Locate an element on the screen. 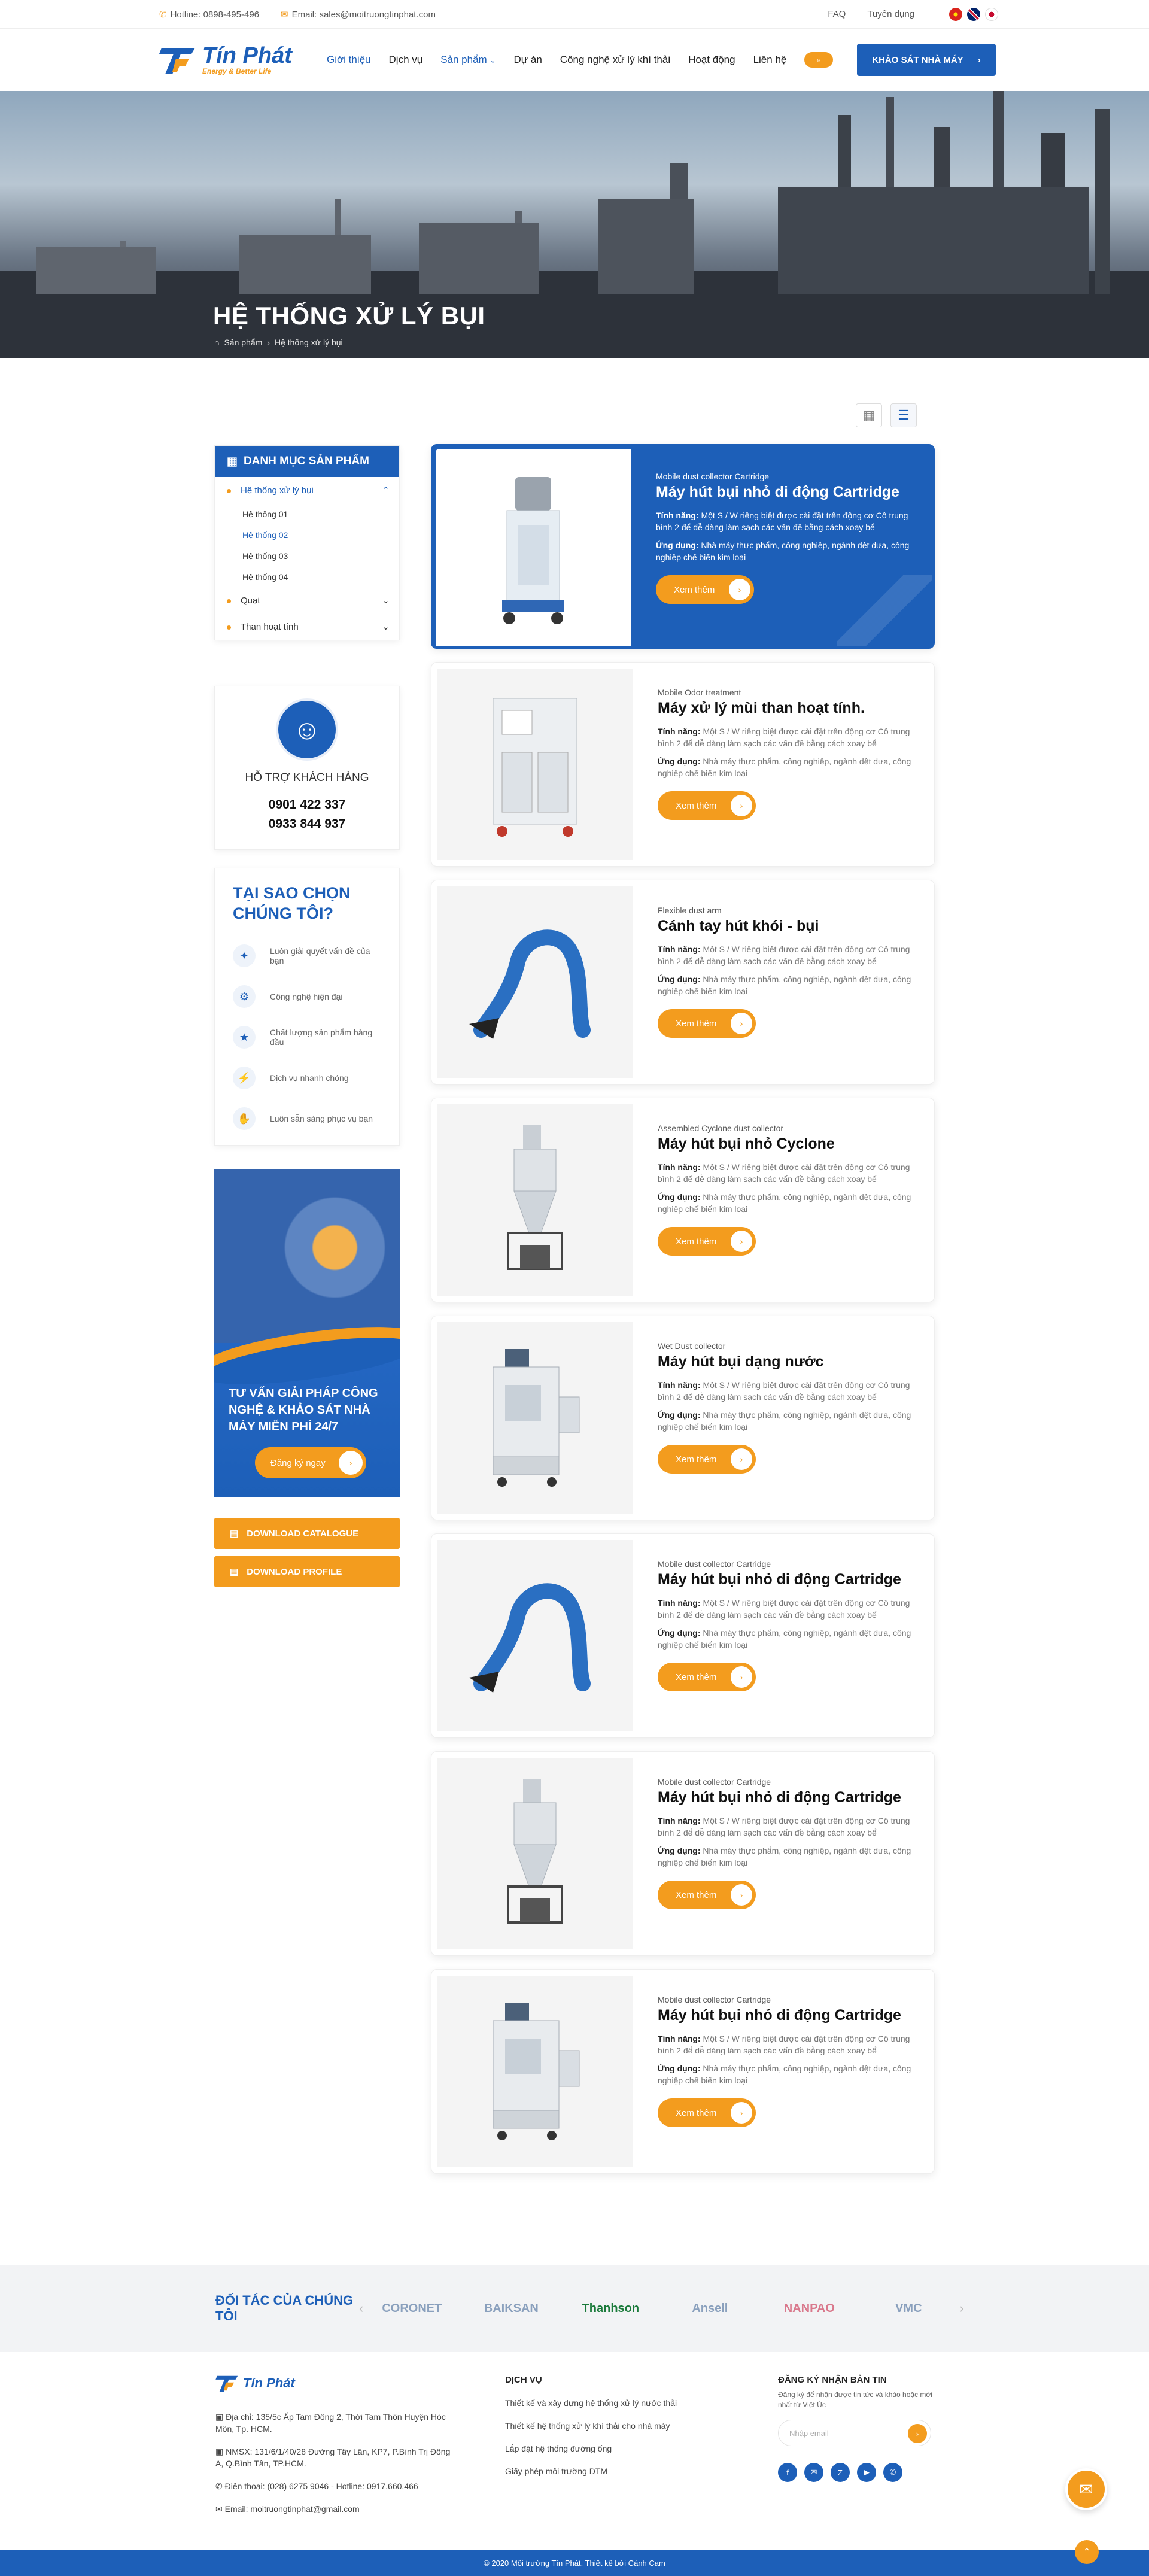  breadcrumb: ⌂ Sản phẩm › Hệ thống xử lý bụi is located at coordinates (278, 342).